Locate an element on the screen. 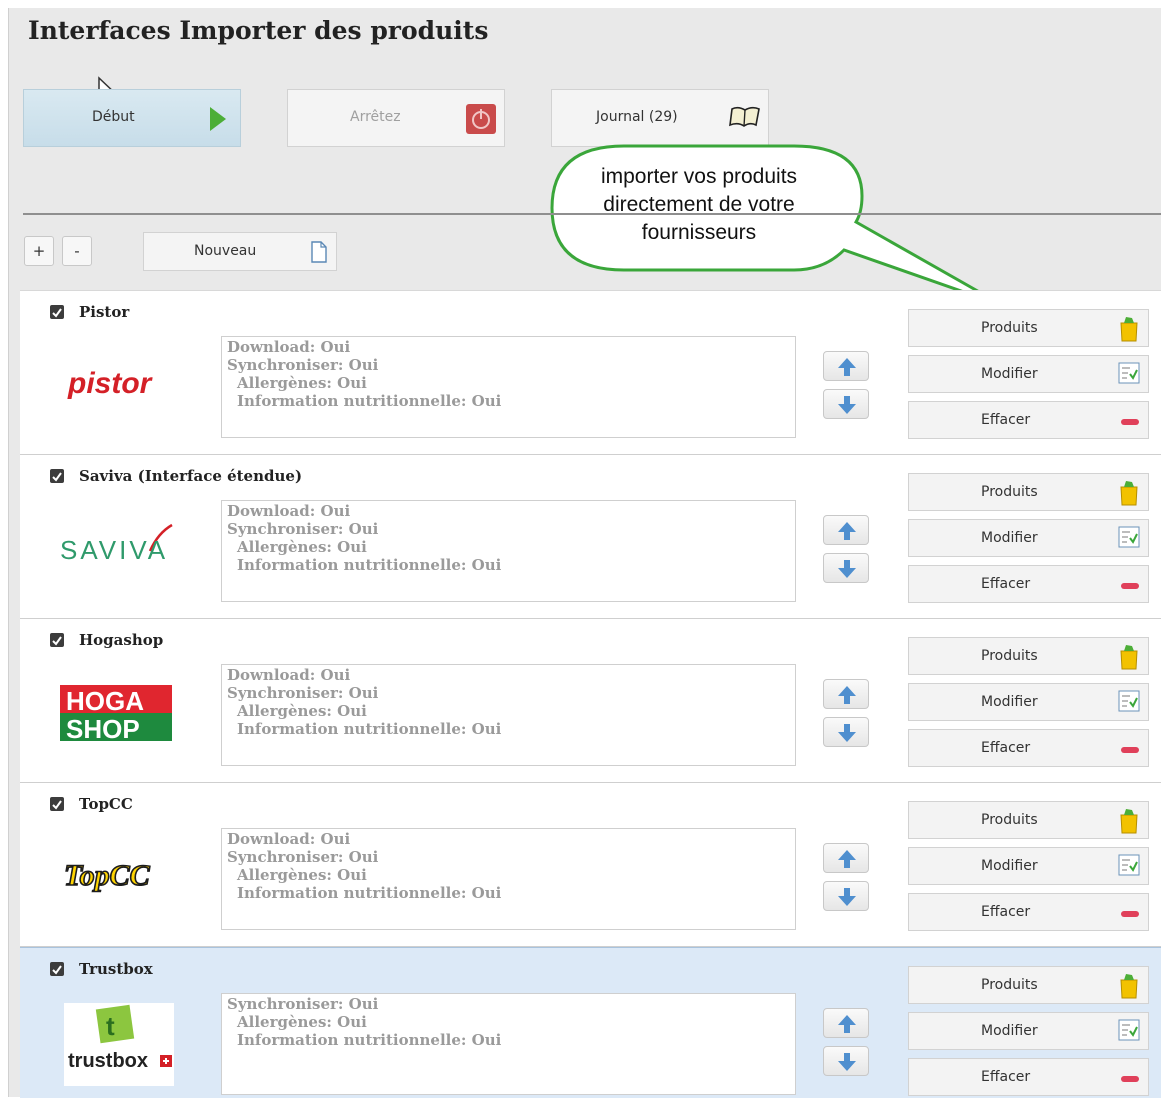 The height and width of the screenshot is (1098, 1161). start-button: Début is located at coordinates (132, 118).